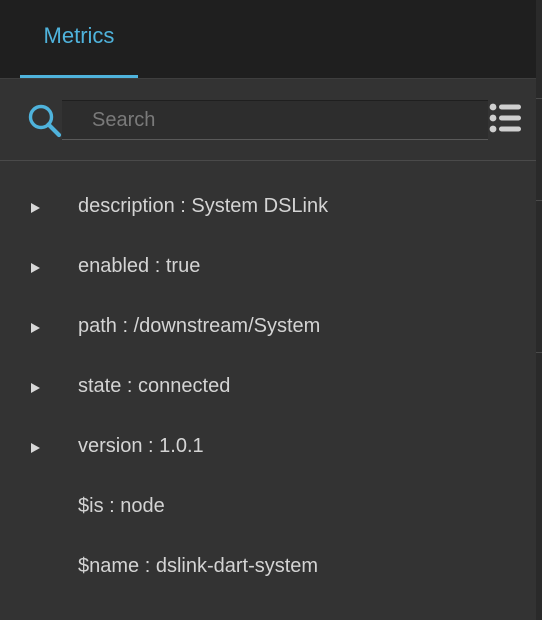 The height and width of the screenshot is (620, 542). What do you see at coordinates (506, 119) in the screenshot?
I see `list-icon` at bounding box center [506, 119].